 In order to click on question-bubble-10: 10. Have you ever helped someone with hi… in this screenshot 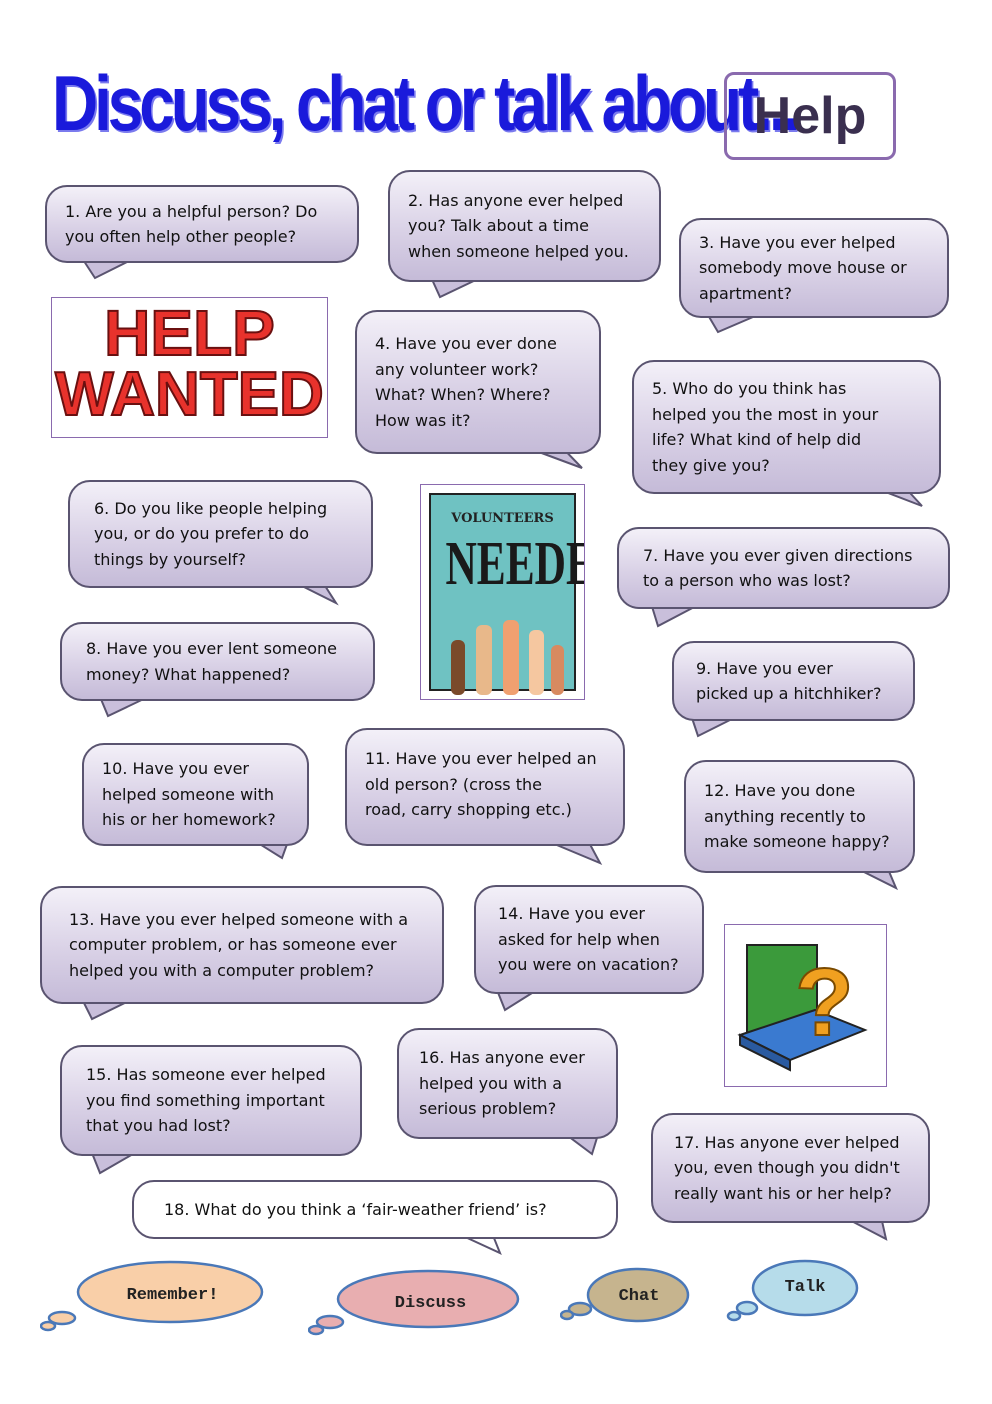, I will do `click(195, 794)`.